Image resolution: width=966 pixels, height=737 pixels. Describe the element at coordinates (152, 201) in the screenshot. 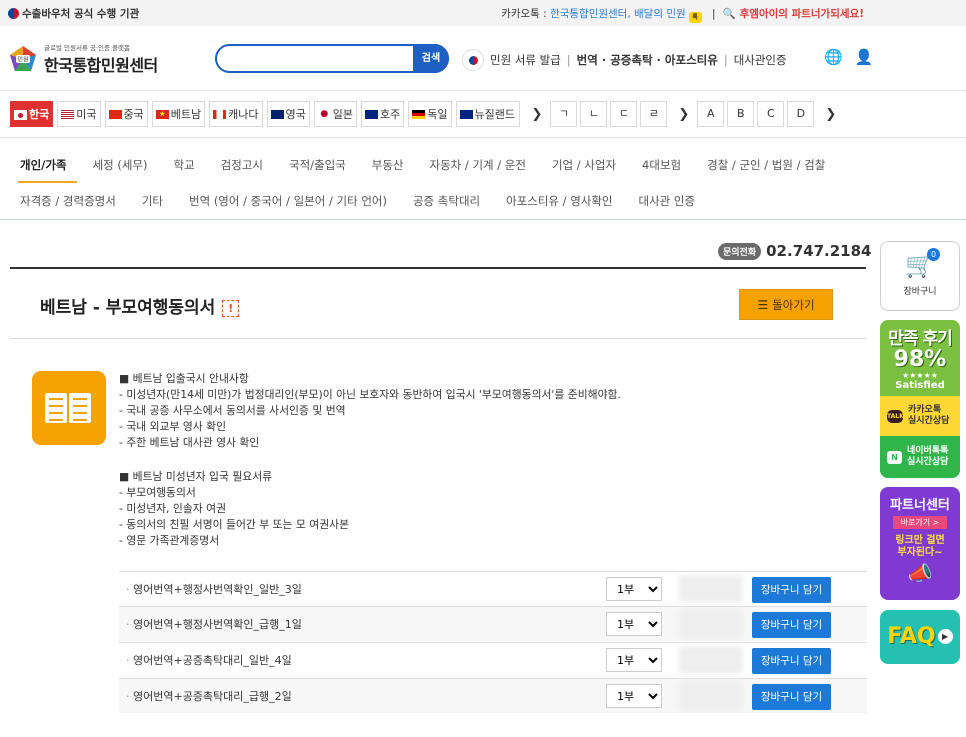

I see `menu-etc: 기타` at that location.